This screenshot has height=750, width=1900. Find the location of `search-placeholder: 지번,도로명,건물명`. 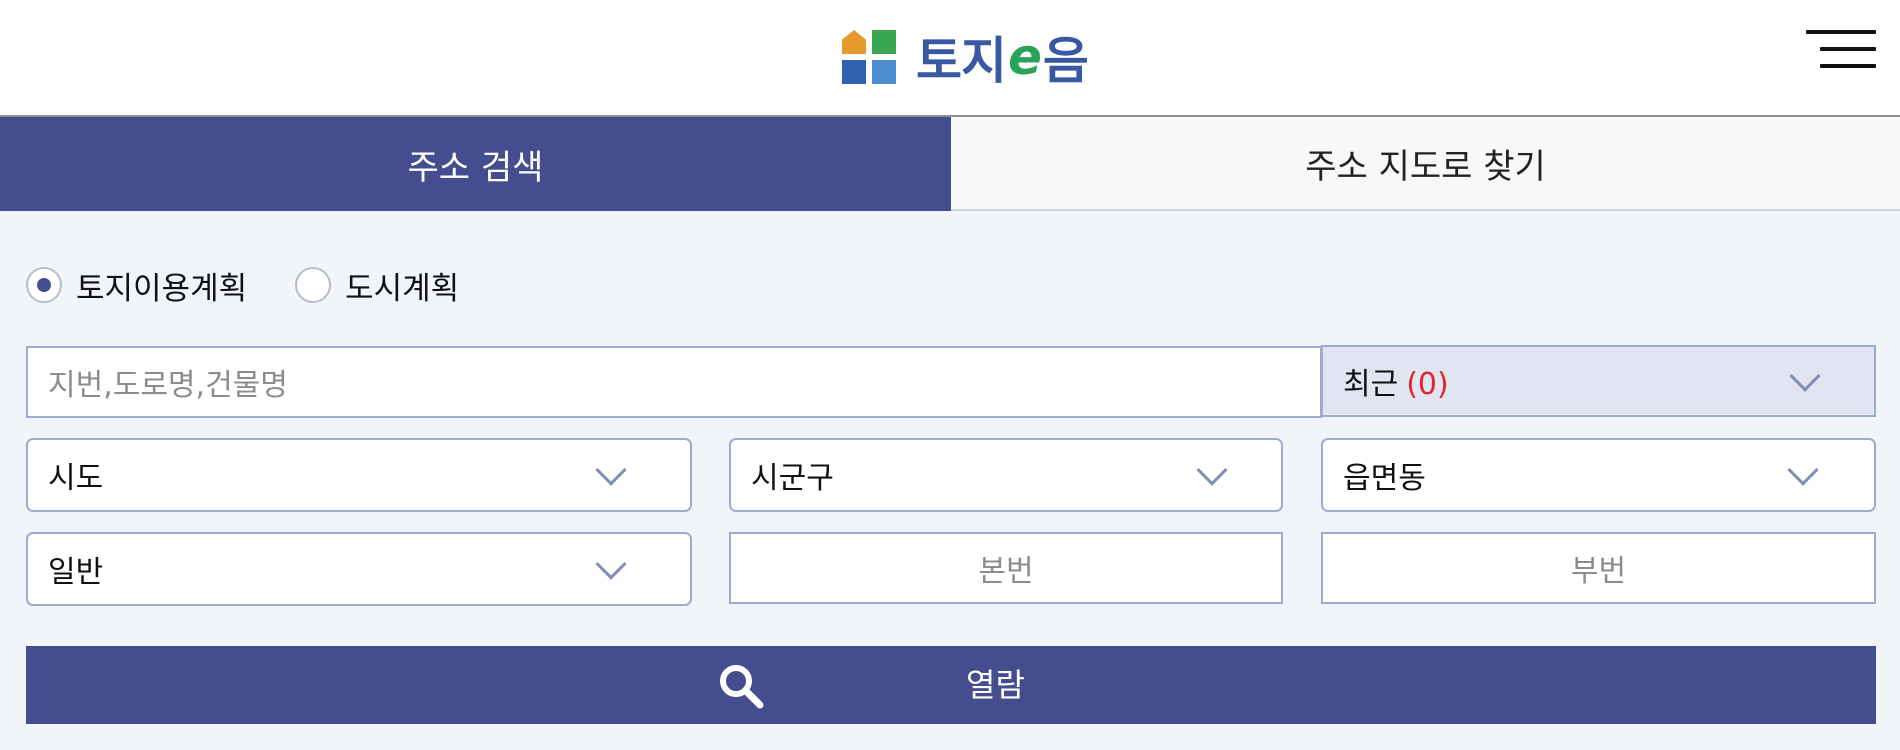

search-placeholder: 지번,도로명,건물명 is located at coordinates (168, 385).